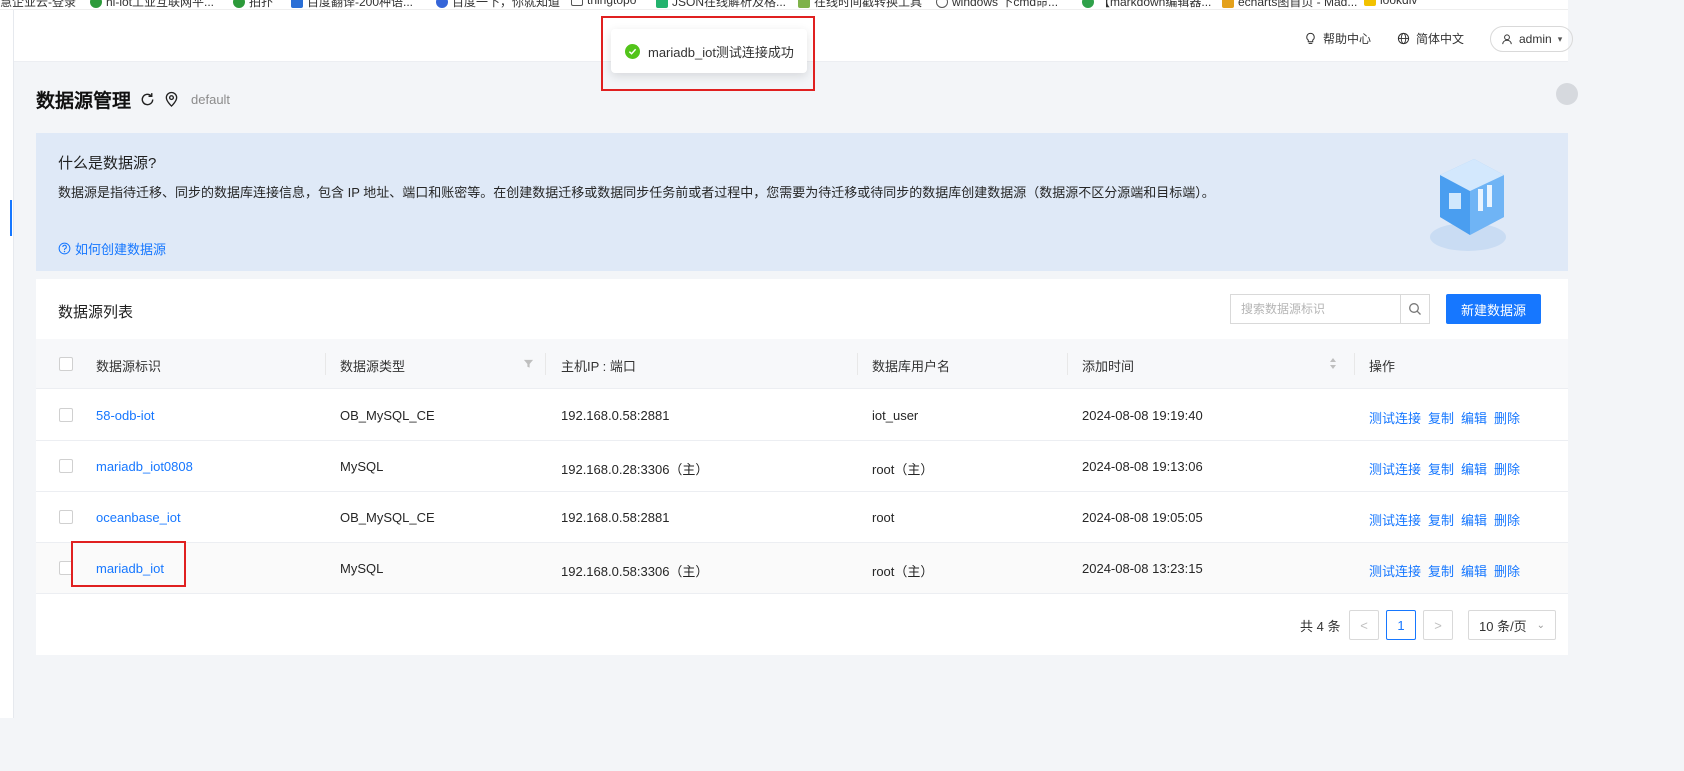 The height and width of the screenshot is (771, 1684). I want to click on bookmark-item: 百度一下，你就知道, so click(498, 4).